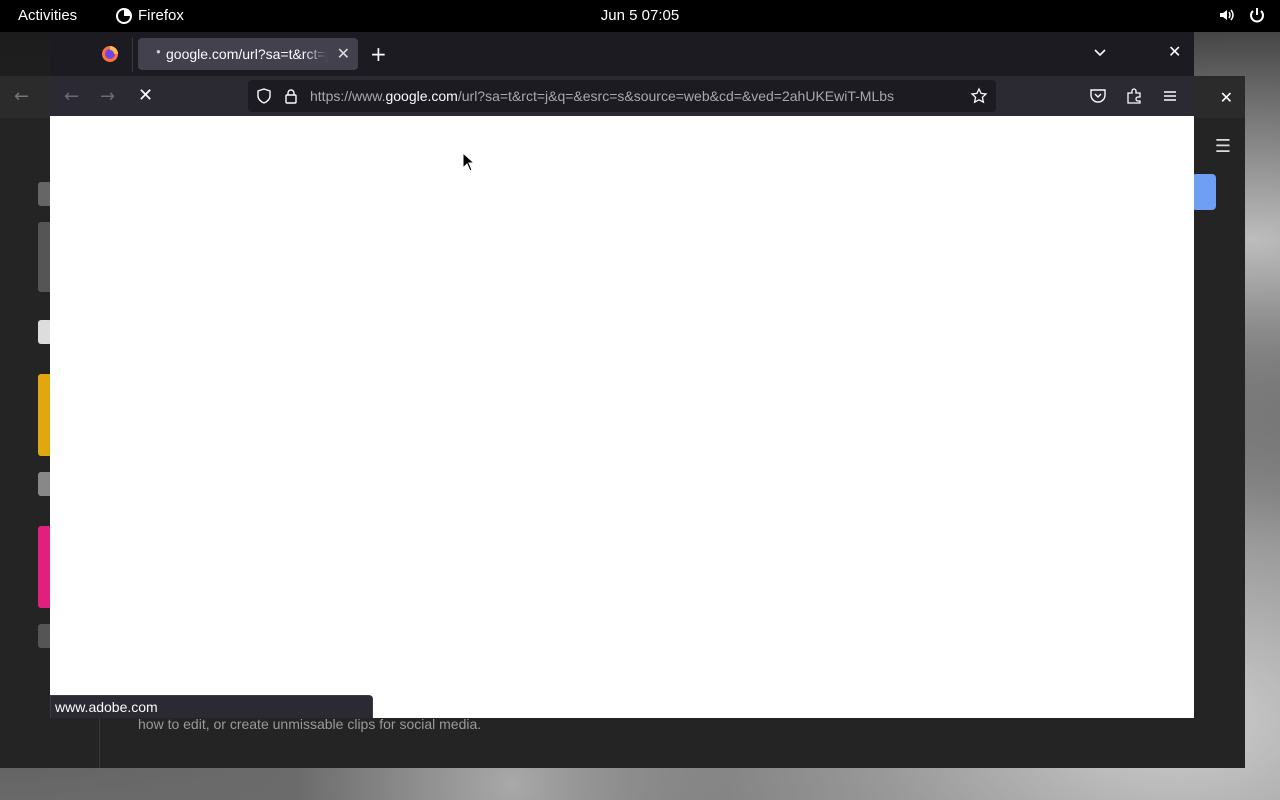 This screenshot has width=1280, height=800. What do you see at coordinates (1204, 192) in the screenshot?
I see `background-blue-button` at bounding box center [1204, 192].